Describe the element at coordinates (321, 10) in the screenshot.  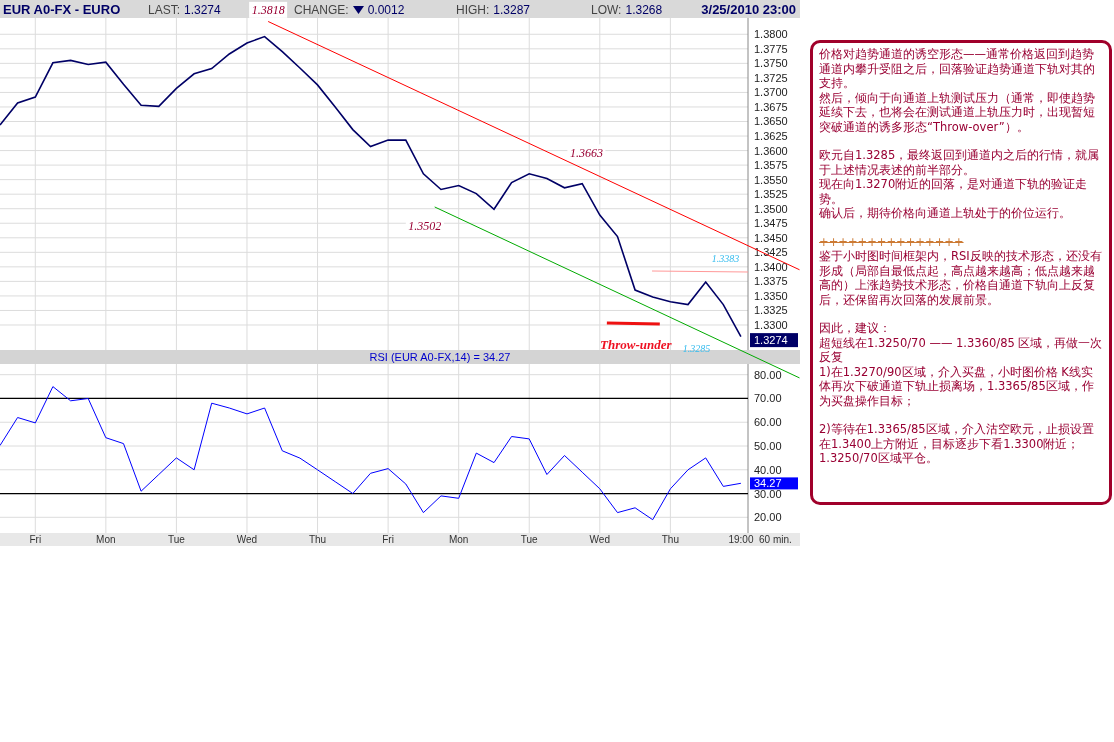
I see `field-label: CHANGE:` at that location.